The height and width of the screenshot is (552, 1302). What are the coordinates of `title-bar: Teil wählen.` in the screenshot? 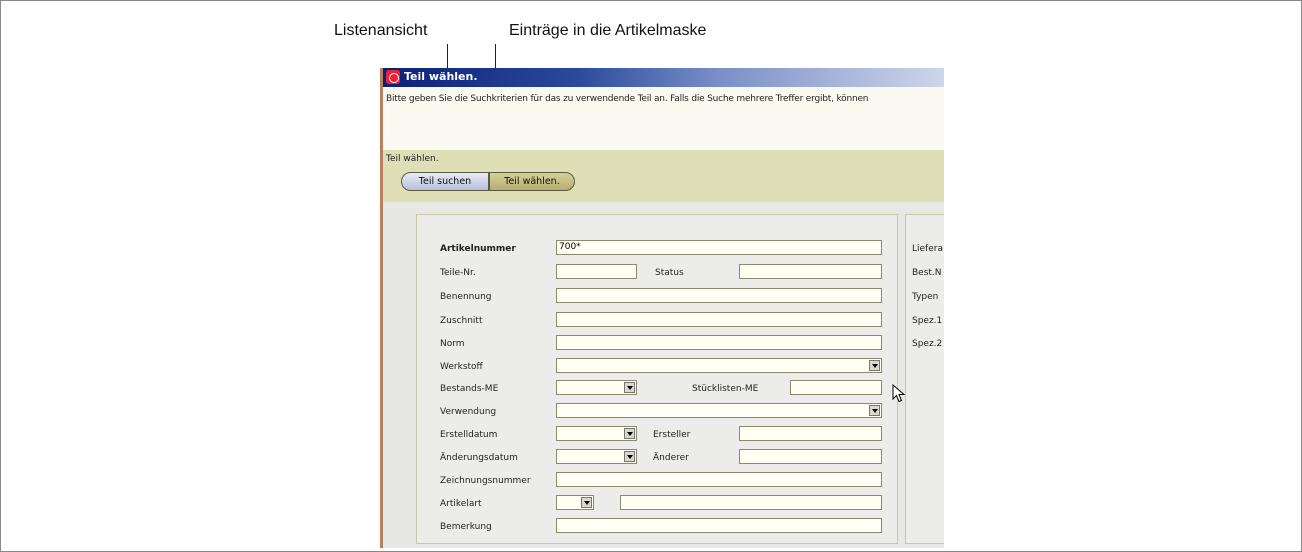 It's located at (662, 77).